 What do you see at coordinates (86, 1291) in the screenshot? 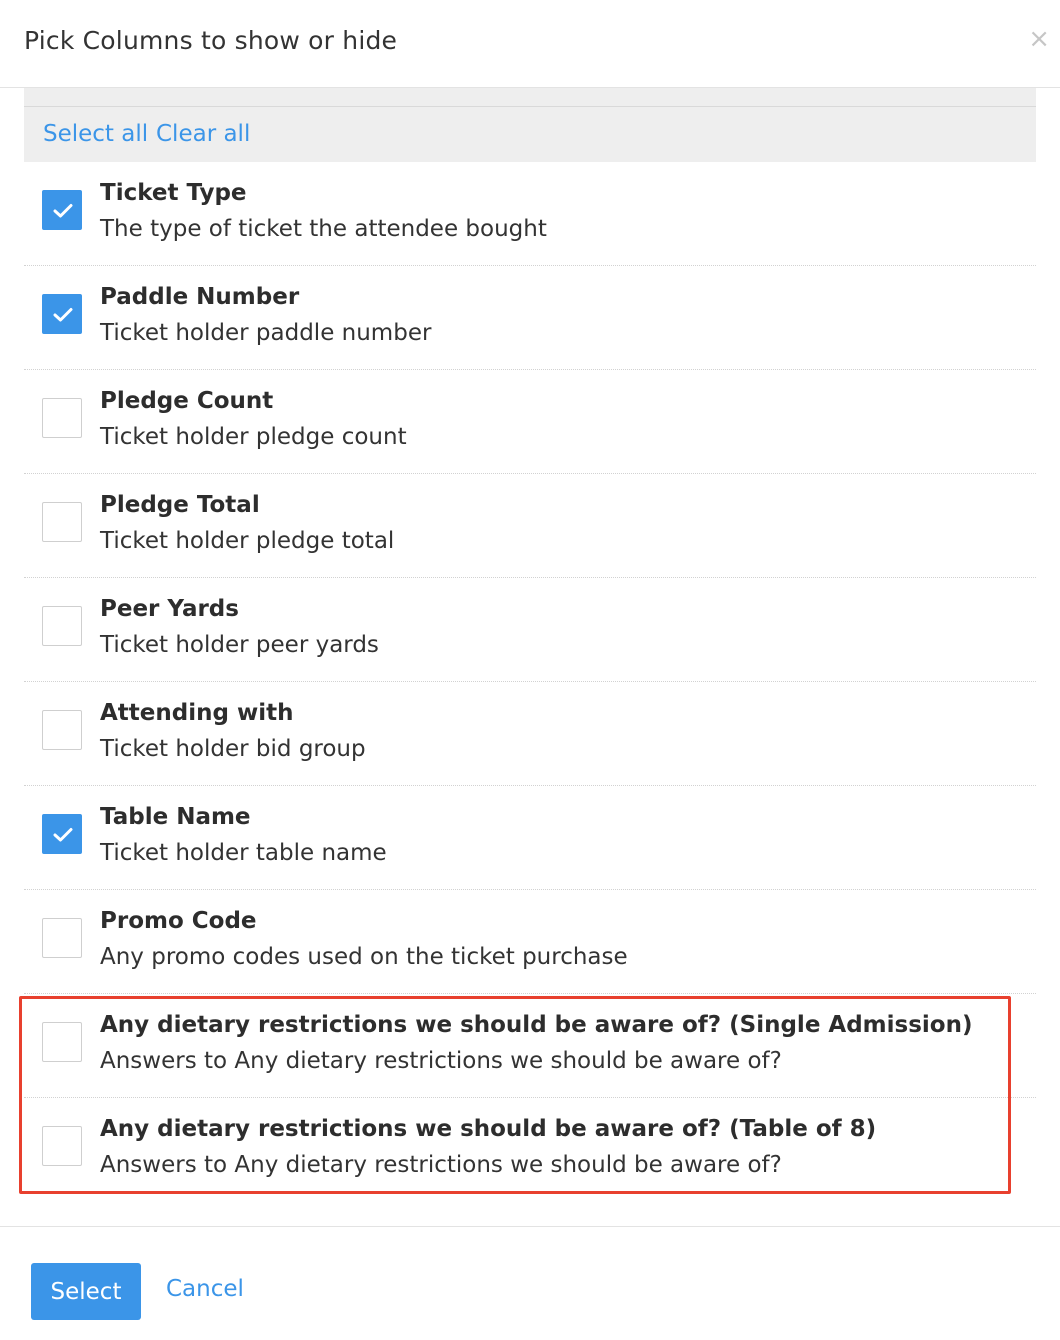
I see `select-button: Select` at bounding box center [86, 1291].